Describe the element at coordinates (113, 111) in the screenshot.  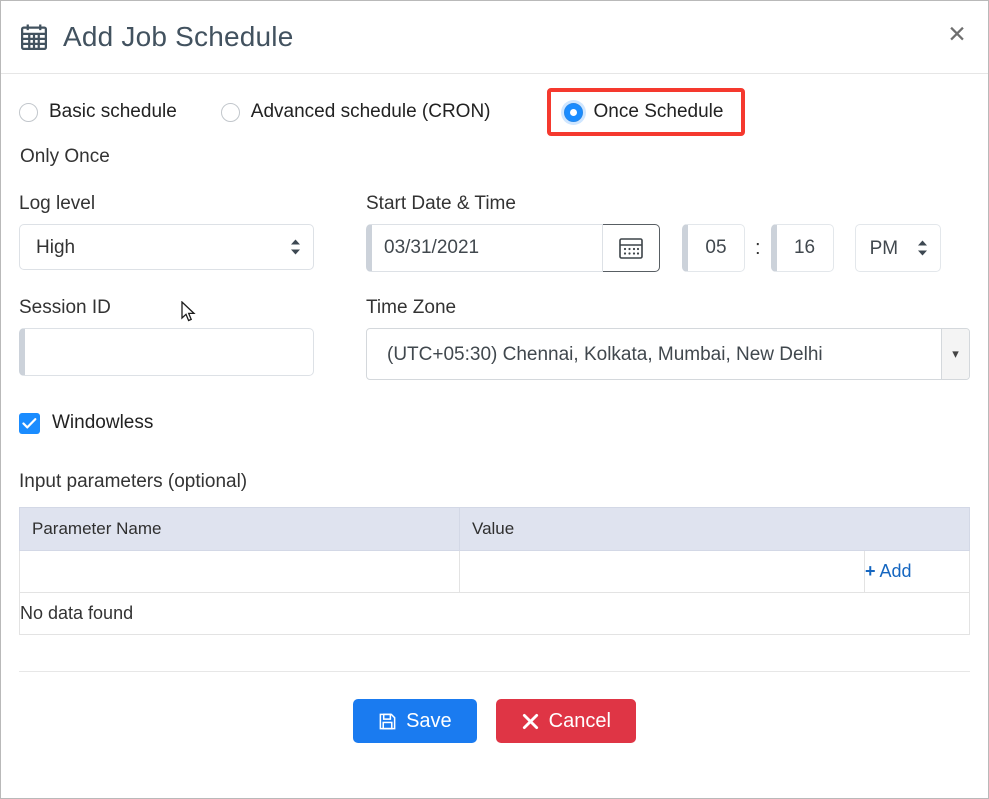
I see `radio-basic-schedule-label: Basic schedule` at that location.